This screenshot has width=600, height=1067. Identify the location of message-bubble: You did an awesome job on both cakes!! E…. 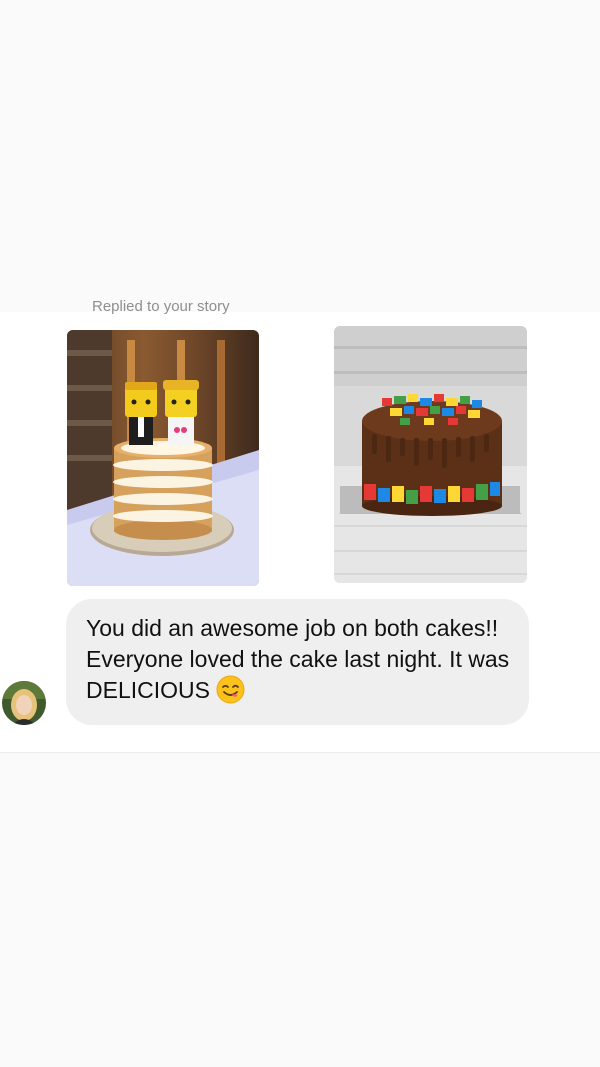
(297, 662).